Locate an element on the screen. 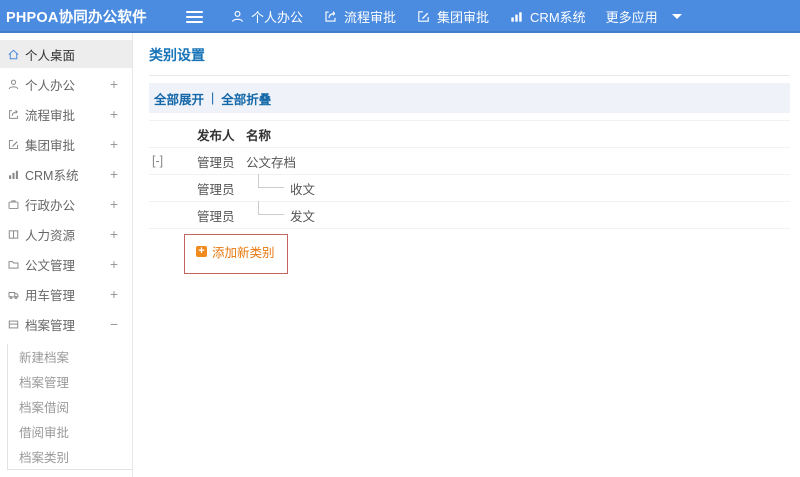  highlight-annotation-box: + 添加新类别 is located at coordinates (236, 254).